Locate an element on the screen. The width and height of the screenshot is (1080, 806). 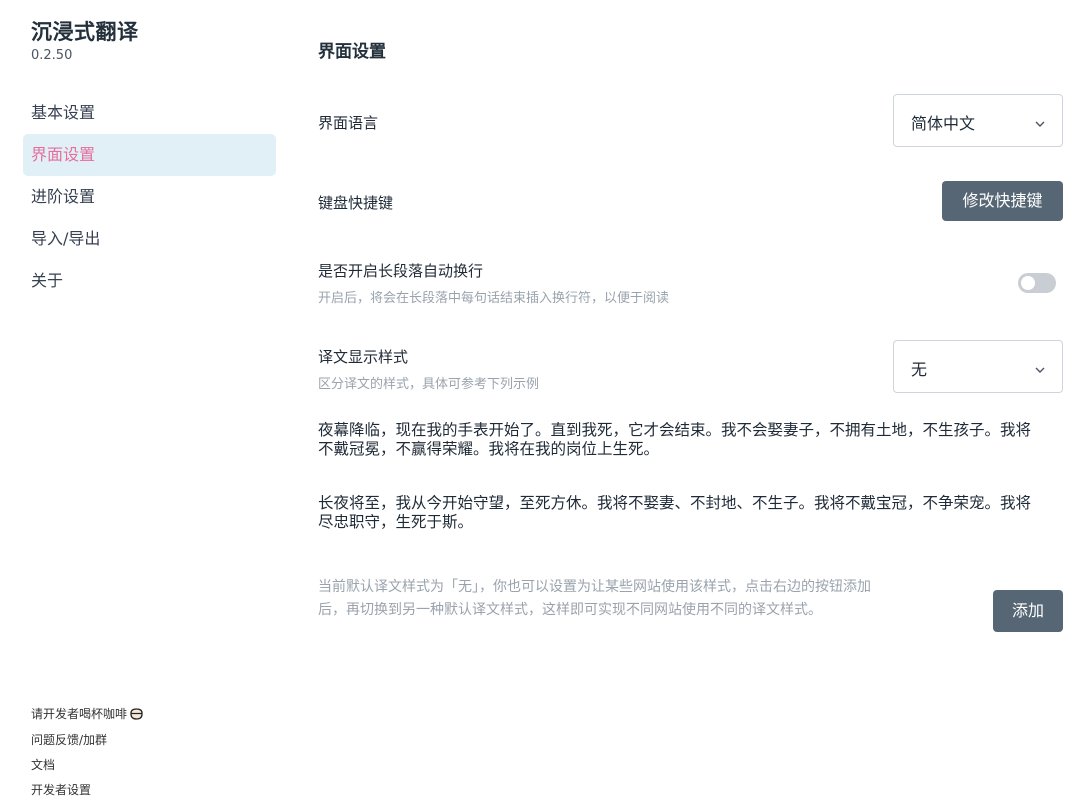
page-title: 界面设置 is located at coordinates (352, 52).